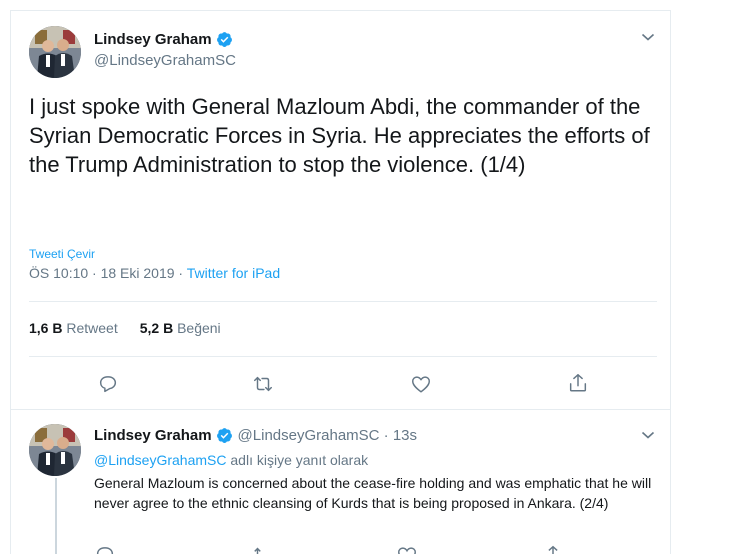 Image resolution: width=742 pixels, height=554 pixels. Describe the element at coordinates (56, 516) in the screenshot. I see `thread-connector` at that location.